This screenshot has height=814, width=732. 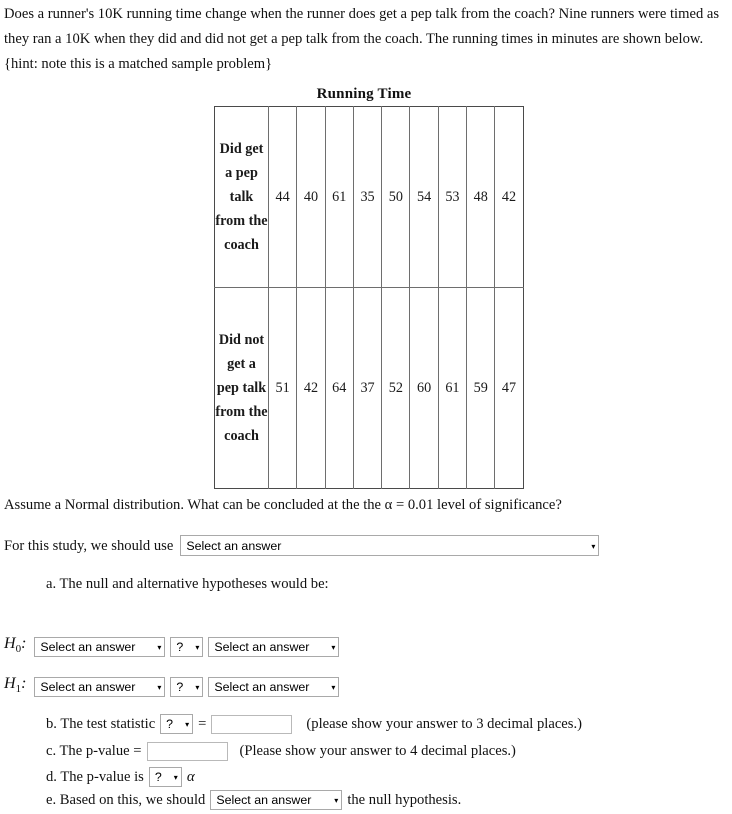 What do you see at coordinates (180, 646) in the screenshot?
I see `h0-operator-value: ?` at bounding box center [180, 646].